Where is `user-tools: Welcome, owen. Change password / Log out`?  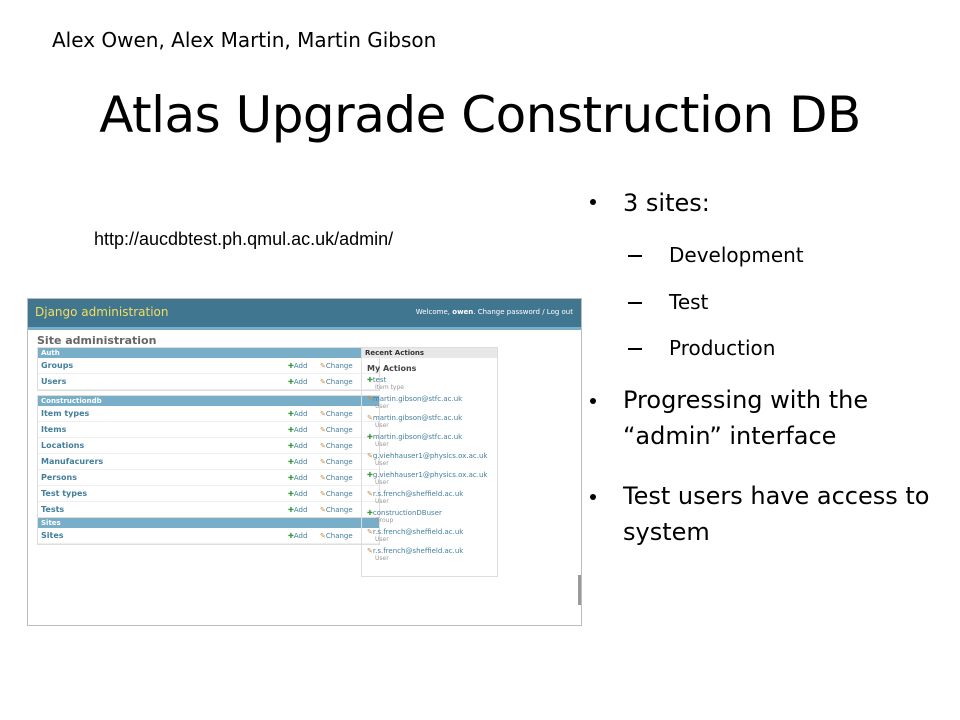 user-tools: Welcome, owen. Change password / Log out is located at coordinates (494, 312).